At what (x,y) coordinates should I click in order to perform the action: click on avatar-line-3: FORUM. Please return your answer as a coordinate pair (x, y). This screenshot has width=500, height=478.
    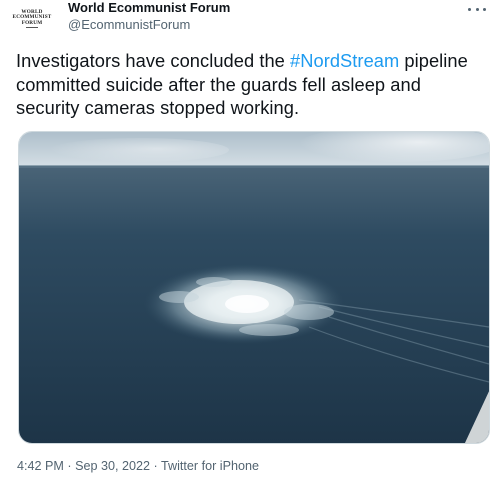
    Looking at the image, I should click on (32, 22).